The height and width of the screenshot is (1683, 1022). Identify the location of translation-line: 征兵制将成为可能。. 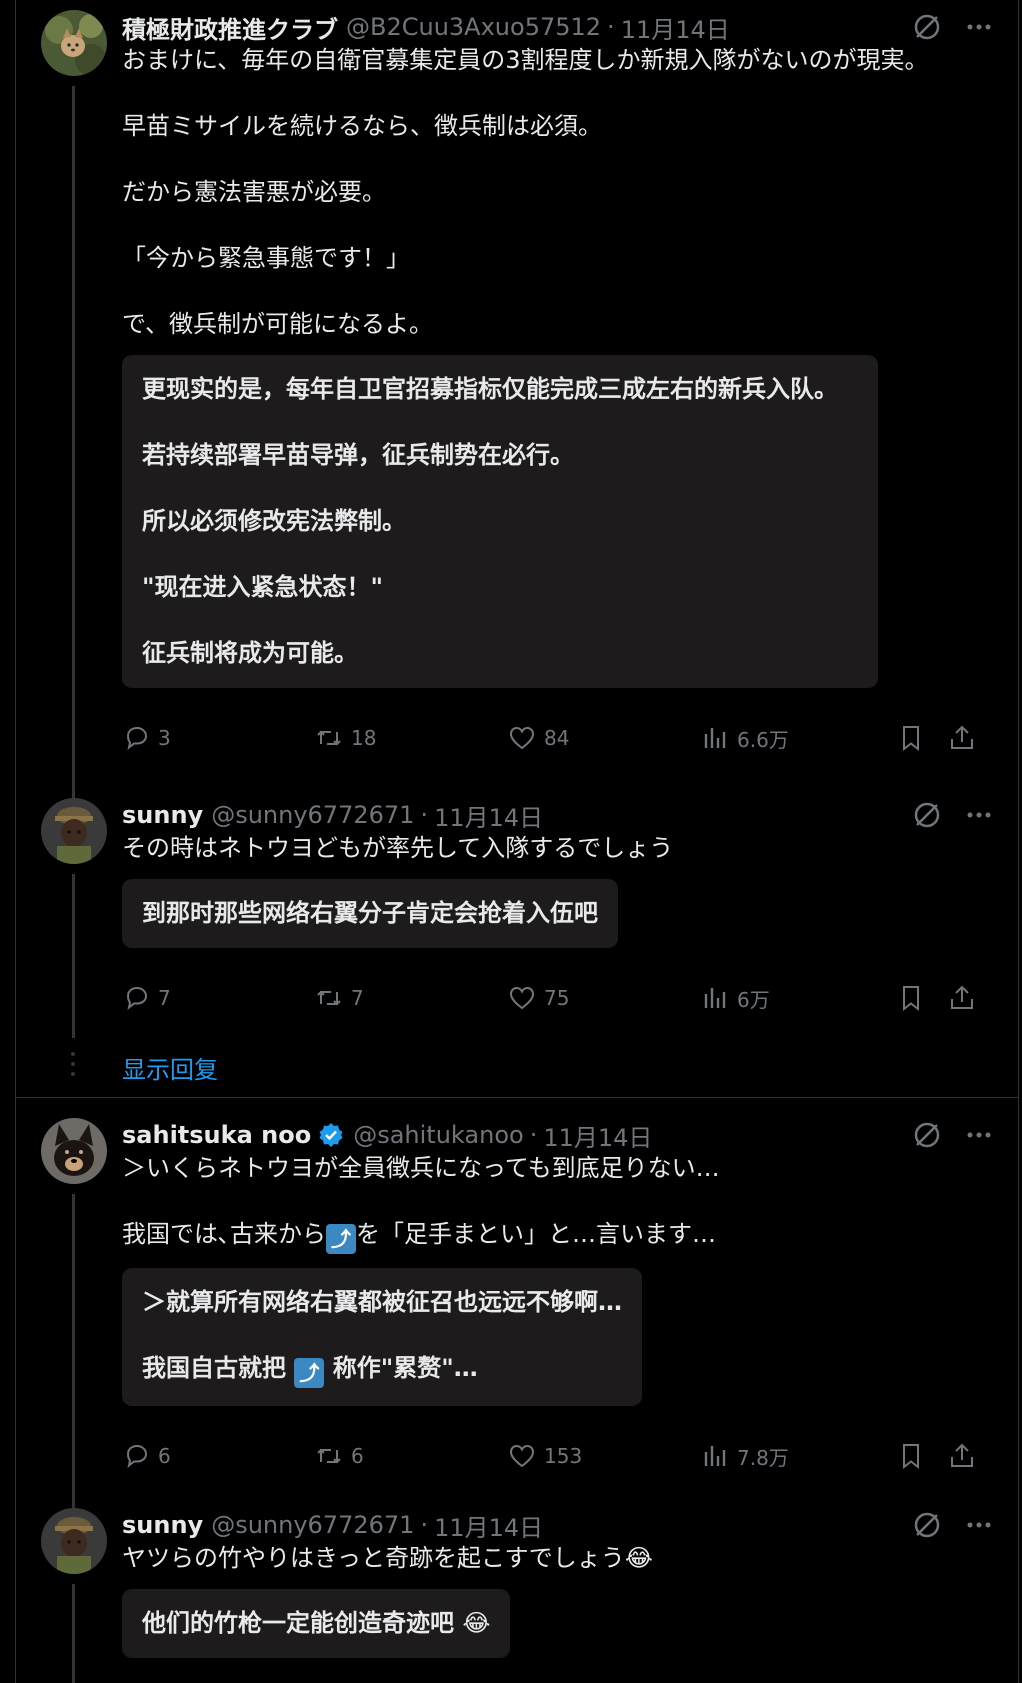
(250, 653).